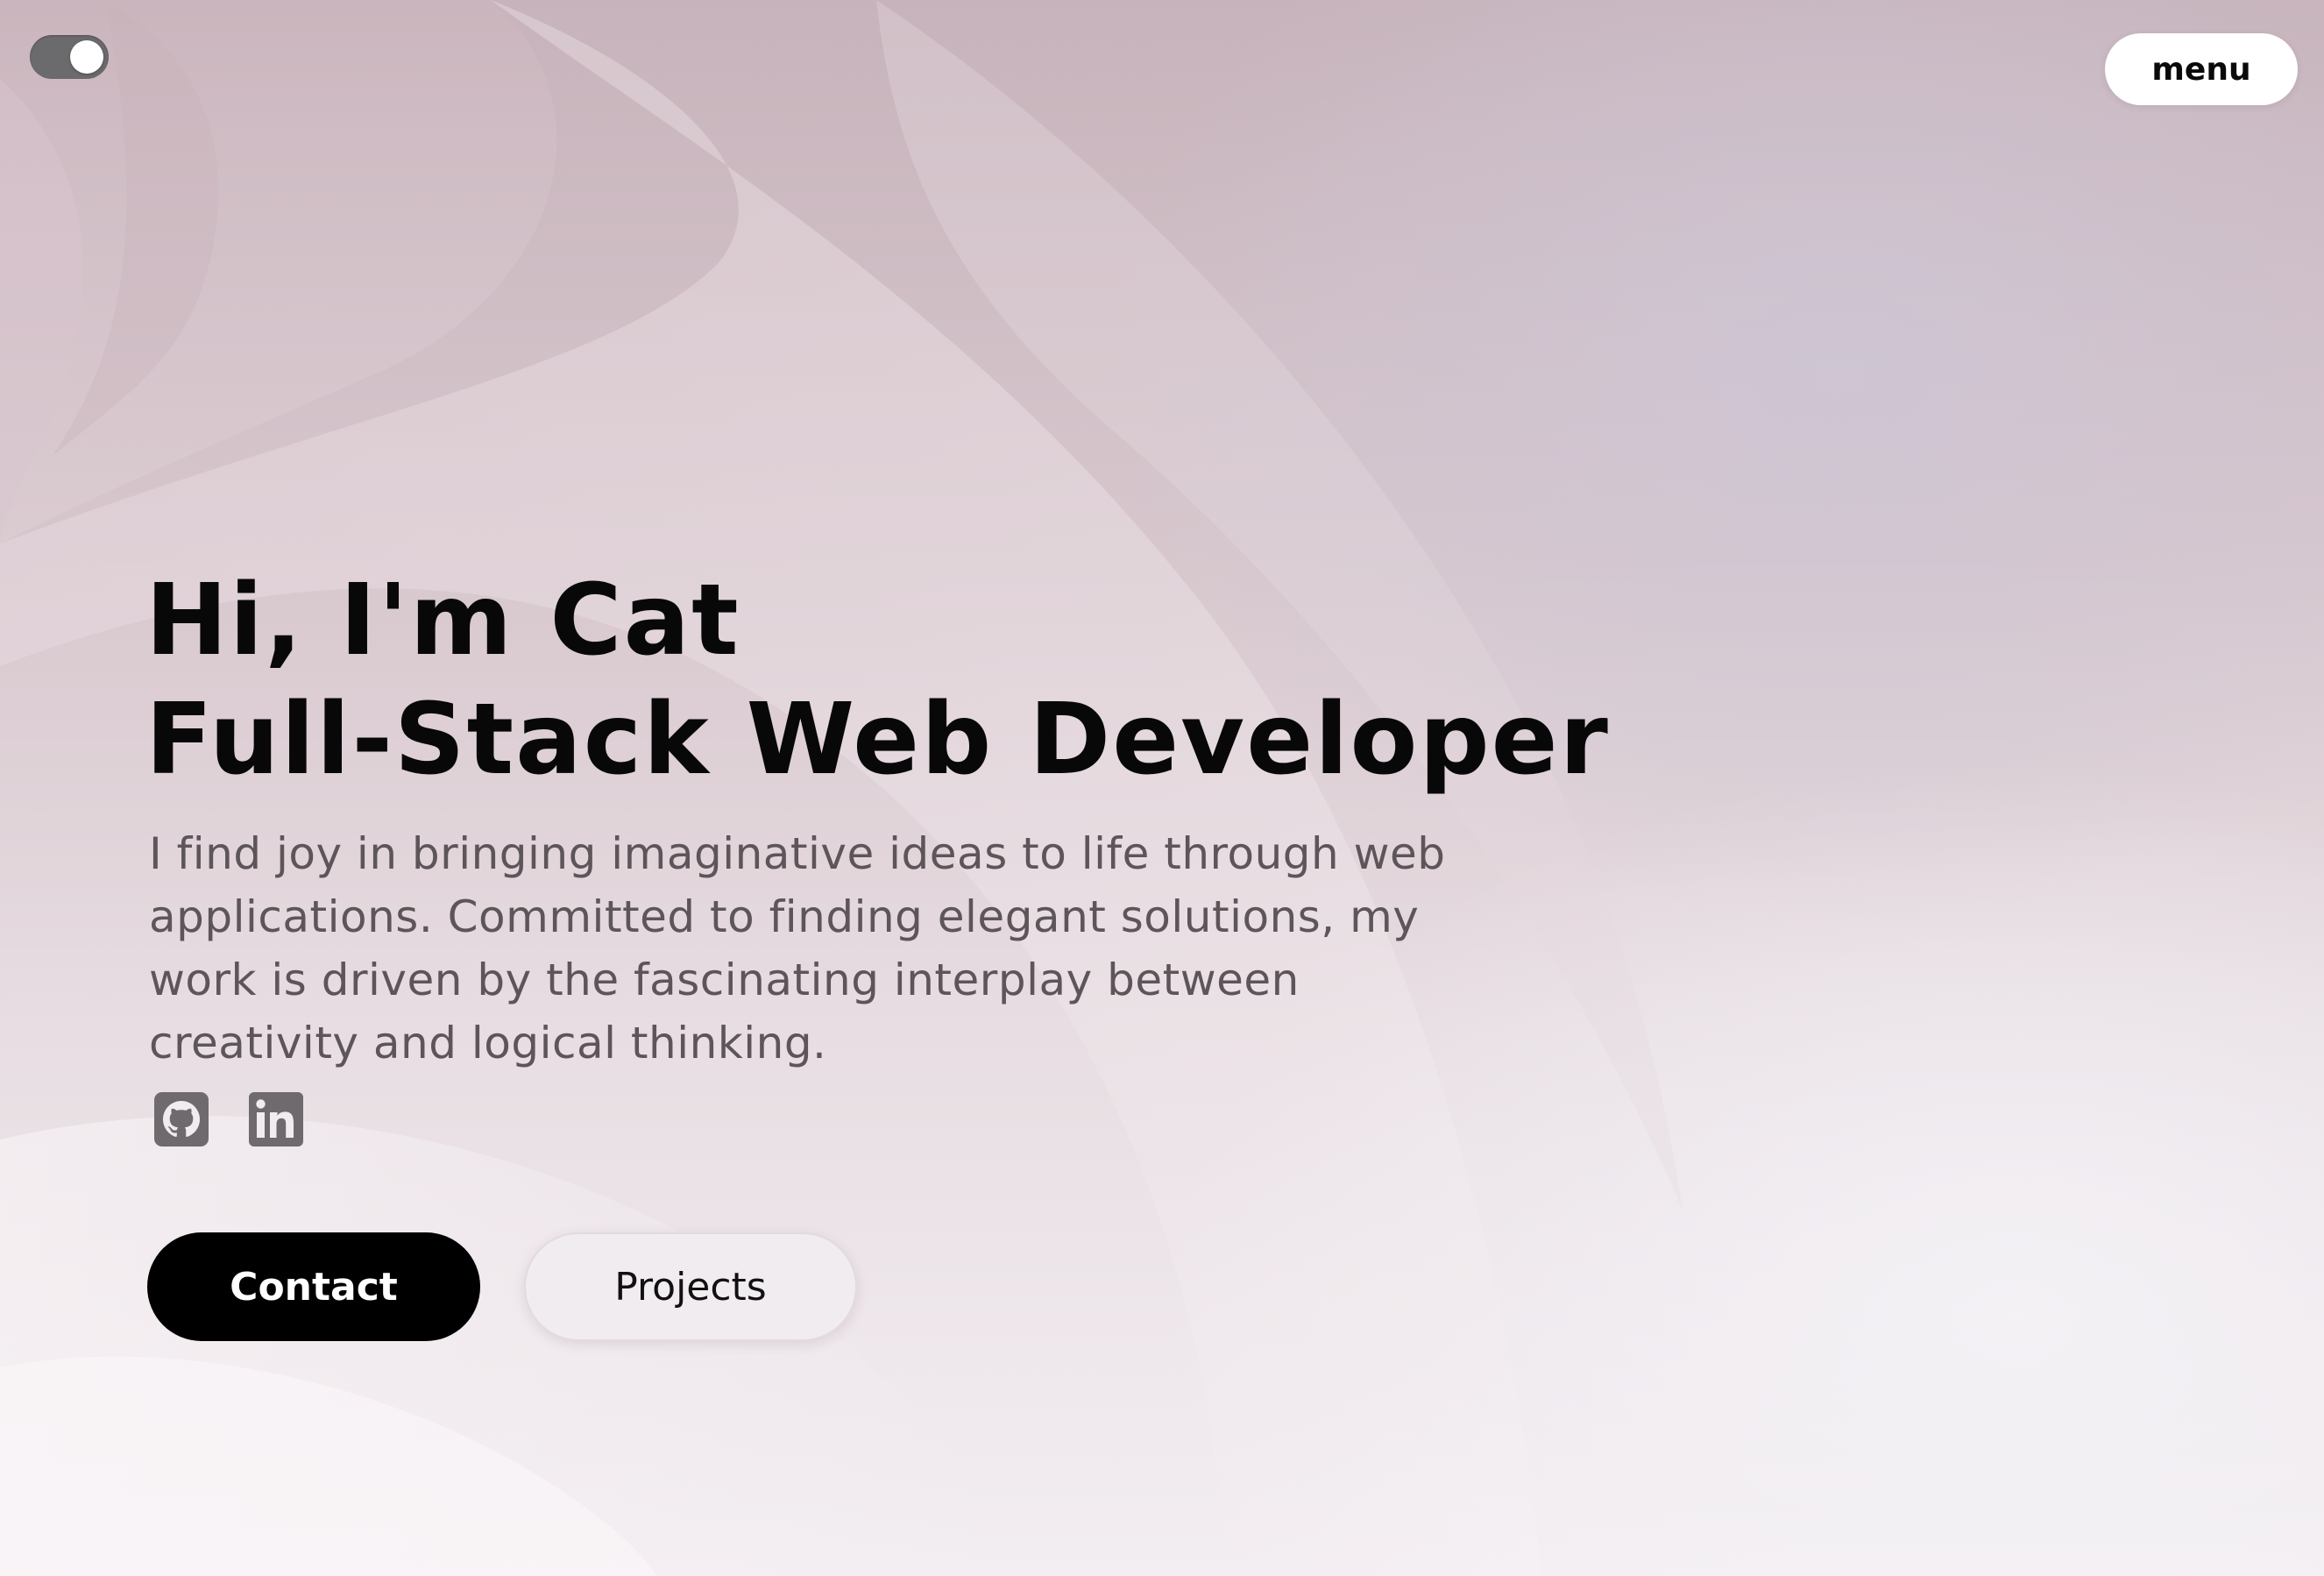  I want to click on linkedin-icon, so click(276, 1119).